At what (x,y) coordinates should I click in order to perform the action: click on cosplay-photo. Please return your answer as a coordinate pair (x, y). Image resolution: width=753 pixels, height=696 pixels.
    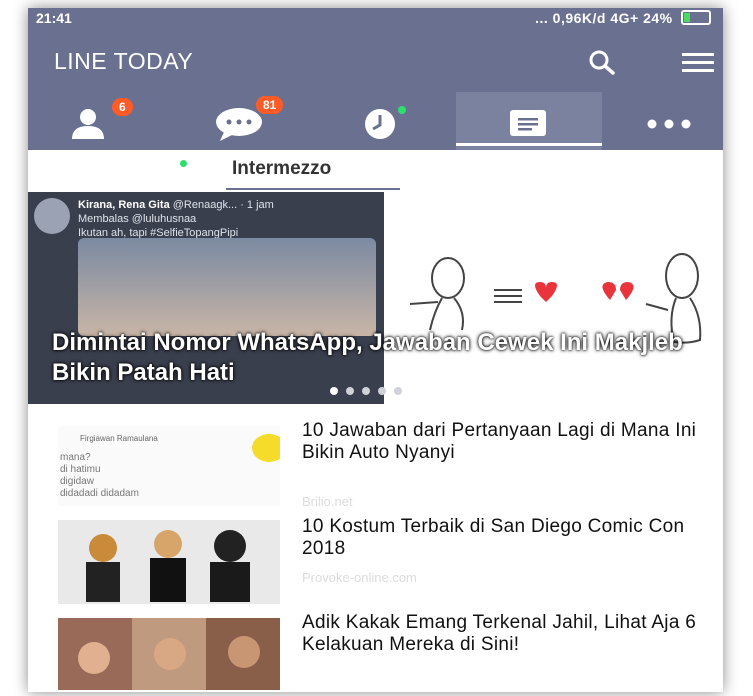
    Looking at the image, I should click on (169, 562).